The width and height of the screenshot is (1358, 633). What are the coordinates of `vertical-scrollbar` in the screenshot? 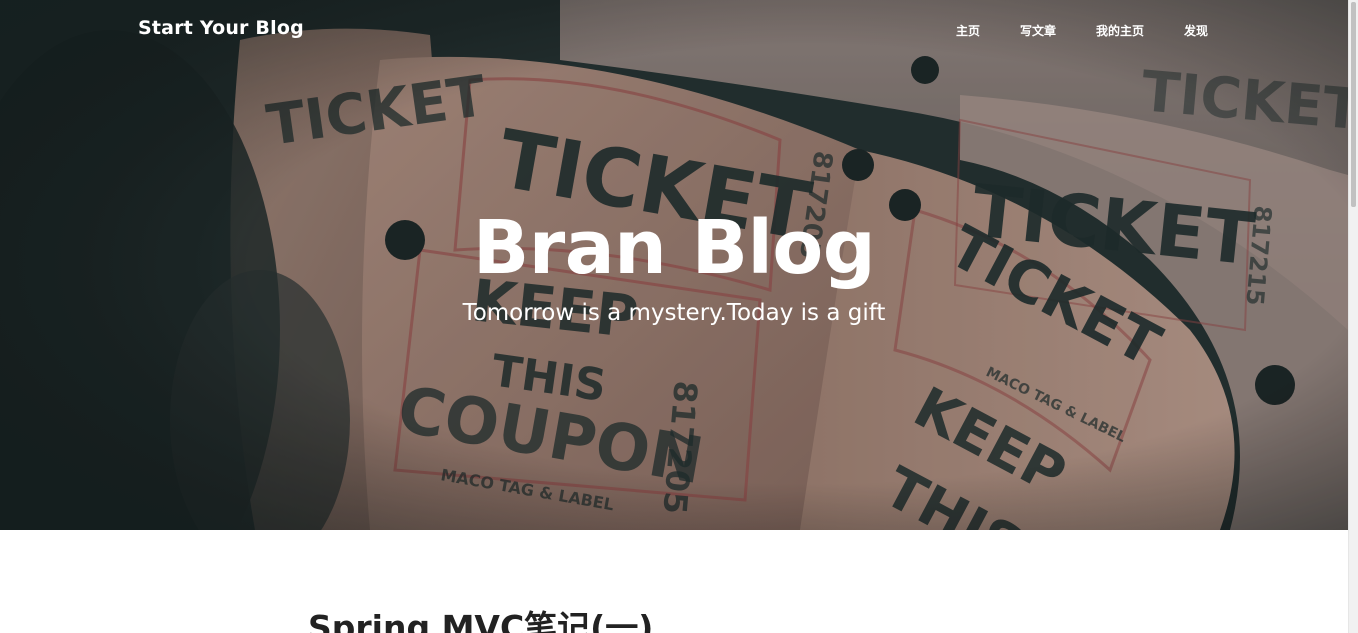 It's located at (1353, 316).